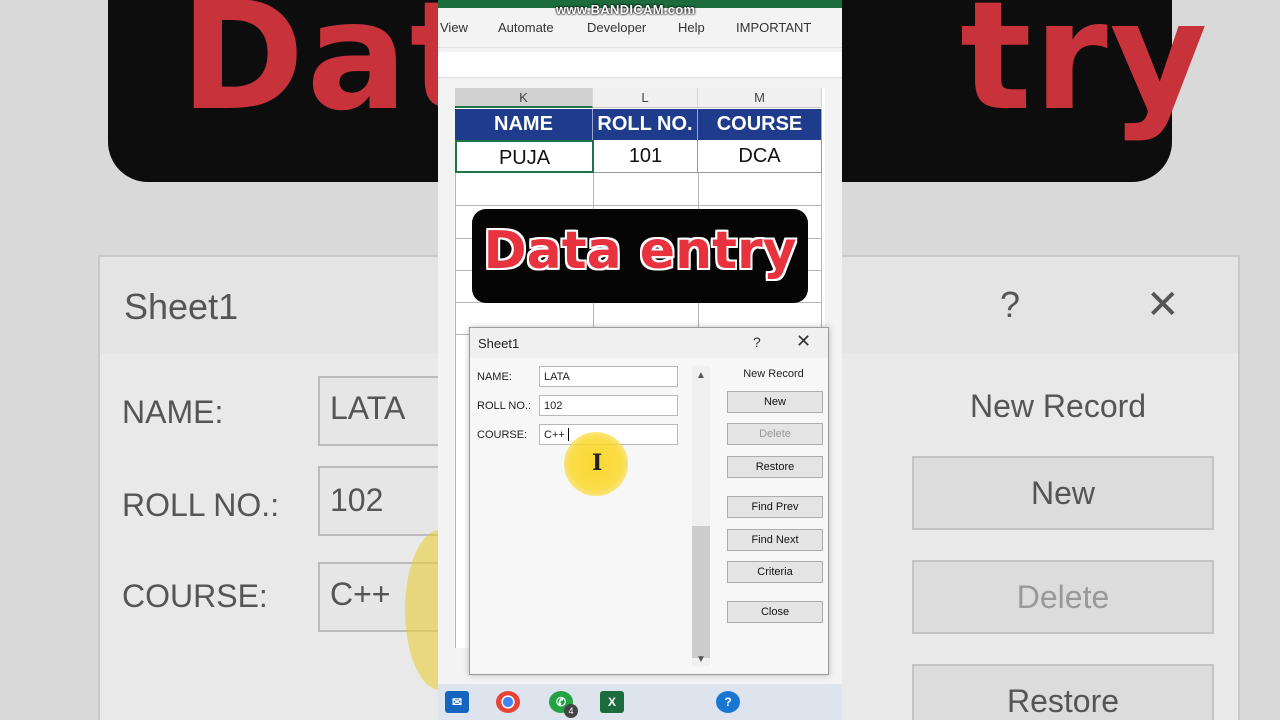  I want to click on text-caret, so click(568, 434).